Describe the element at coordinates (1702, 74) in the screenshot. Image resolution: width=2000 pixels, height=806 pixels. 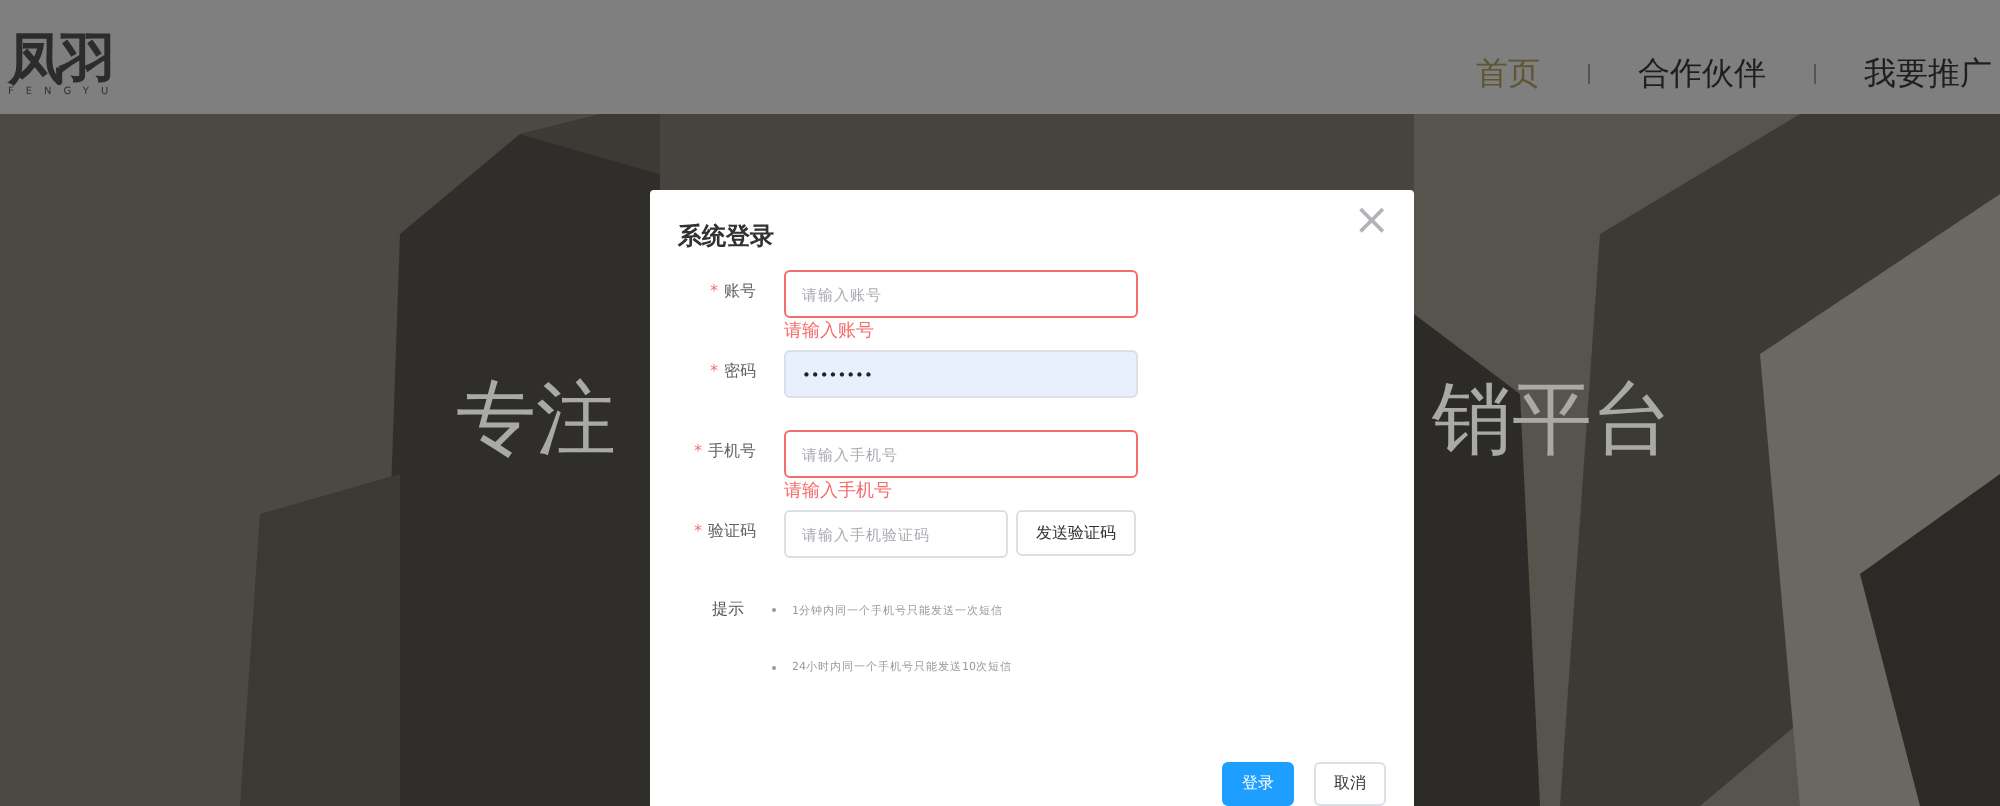
I see `nav-link: 合作伙伴` at that location.